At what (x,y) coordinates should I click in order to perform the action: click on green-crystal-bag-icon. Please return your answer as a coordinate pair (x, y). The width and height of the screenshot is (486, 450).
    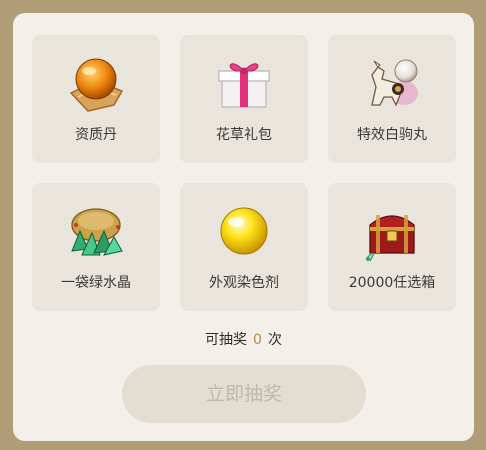
    Looking at the image, I should click on (96, 231).